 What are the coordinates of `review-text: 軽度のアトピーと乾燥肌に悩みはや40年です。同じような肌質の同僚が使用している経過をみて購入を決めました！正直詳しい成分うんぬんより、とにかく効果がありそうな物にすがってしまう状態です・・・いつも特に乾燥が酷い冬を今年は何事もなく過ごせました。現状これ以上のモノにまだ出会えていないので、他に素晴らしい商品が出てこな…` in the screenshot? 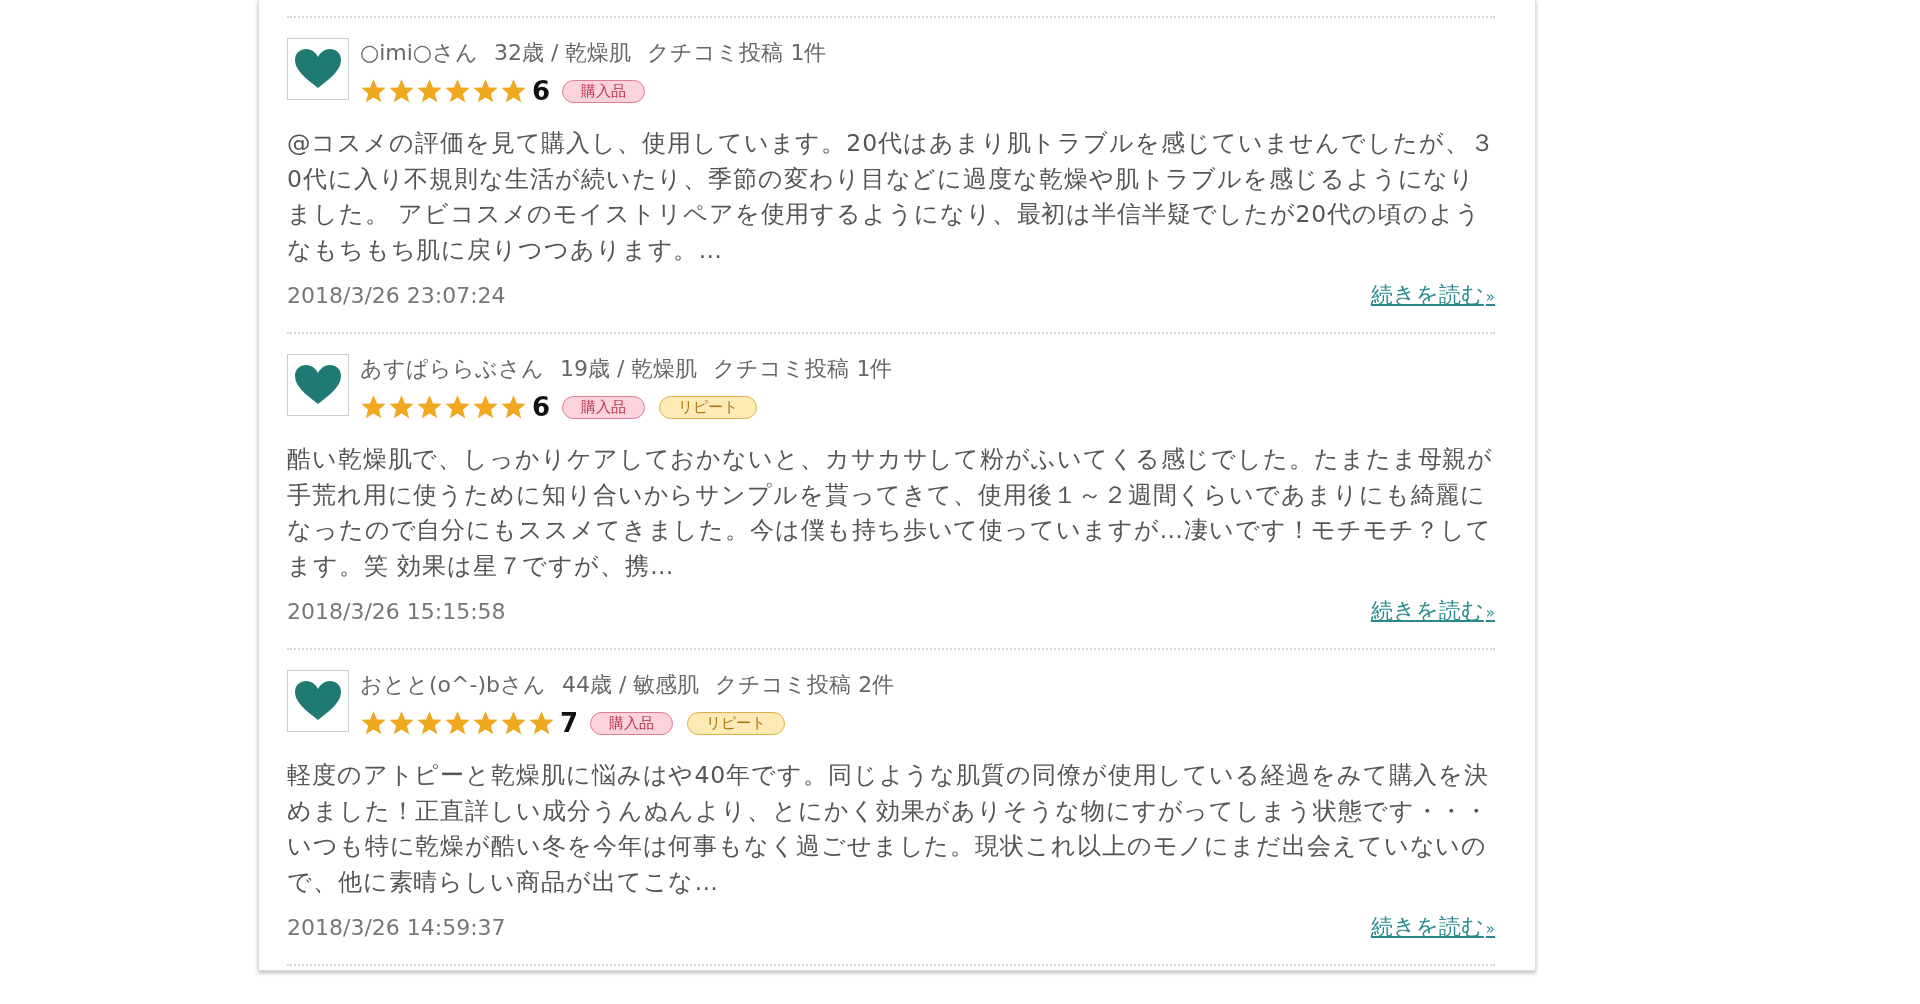 It's located at (889, 829).